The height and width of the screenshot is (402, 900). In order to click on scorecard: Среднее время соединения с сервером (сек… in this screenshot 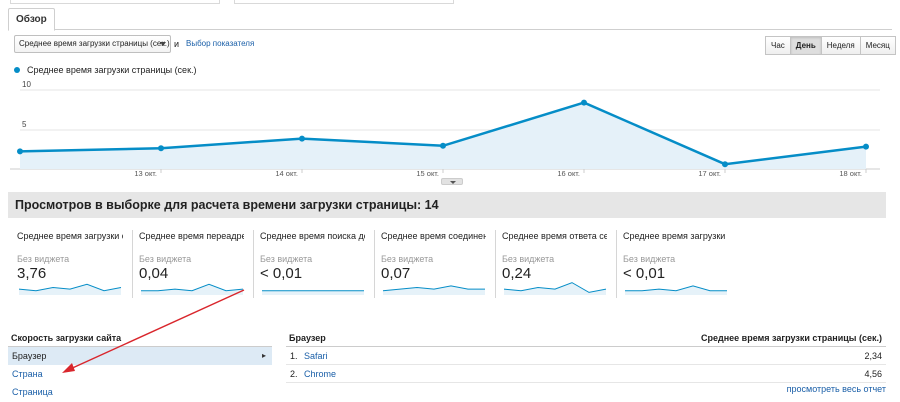, I will do `click(433, 264)`.